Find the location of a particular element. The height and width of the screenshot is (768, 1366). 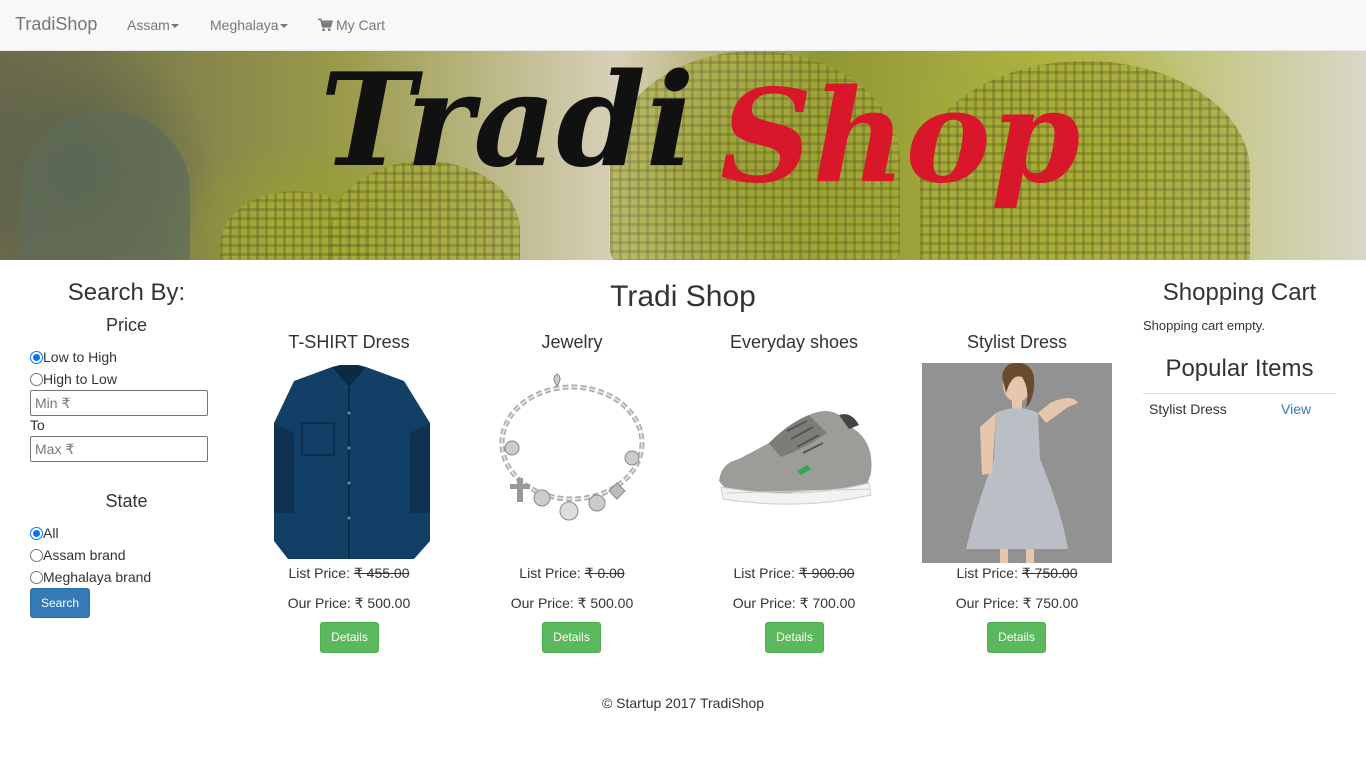

shirt-image is located at coordinates (349, 463).